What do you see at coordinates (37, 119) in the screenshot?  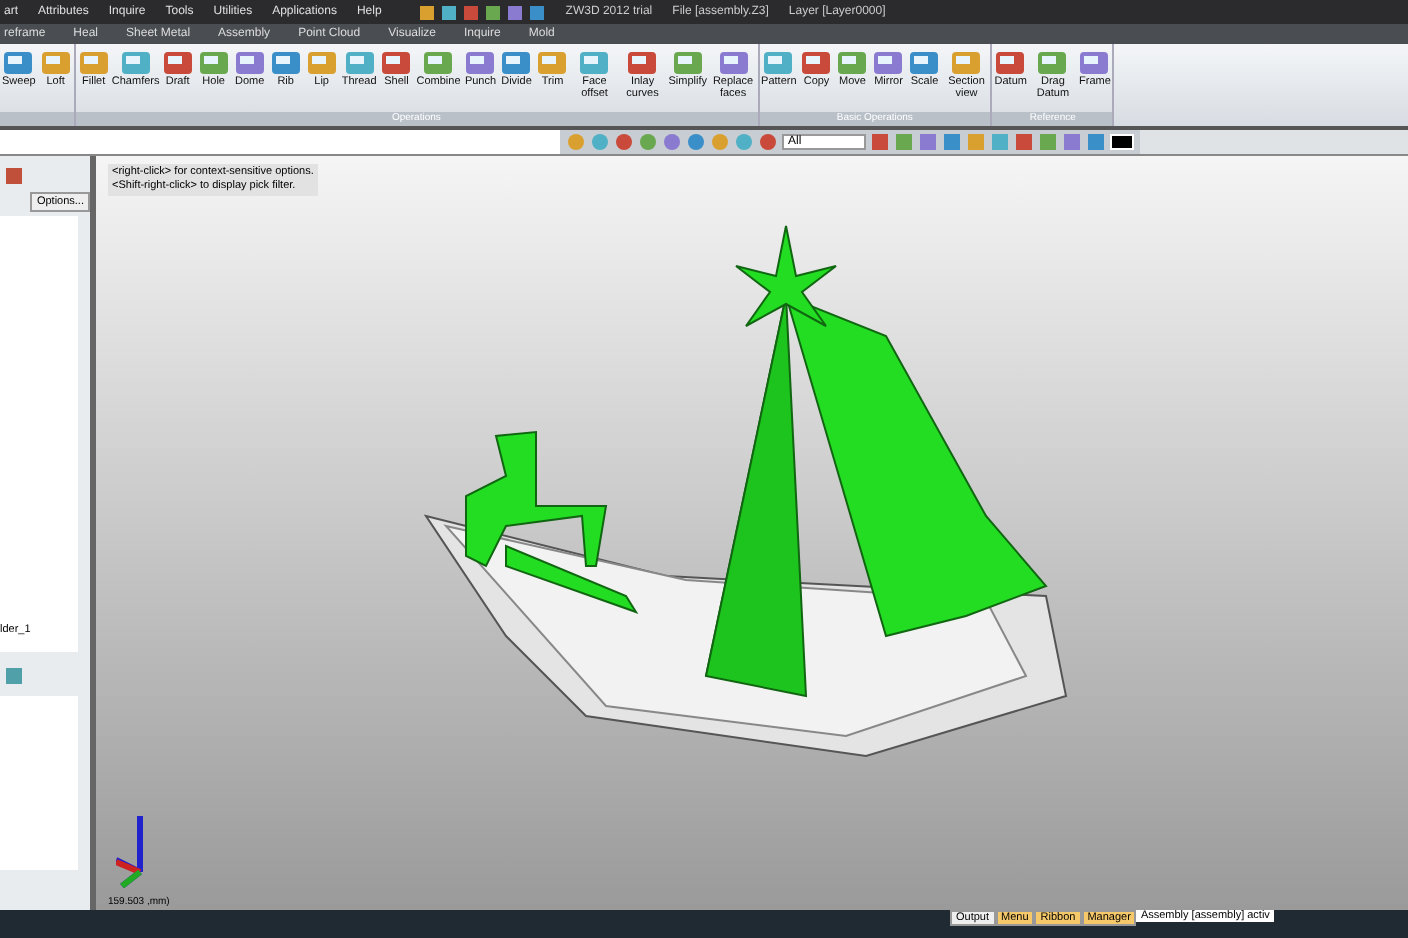 I see `group-caption-bar` at bounding box center [37, 119].